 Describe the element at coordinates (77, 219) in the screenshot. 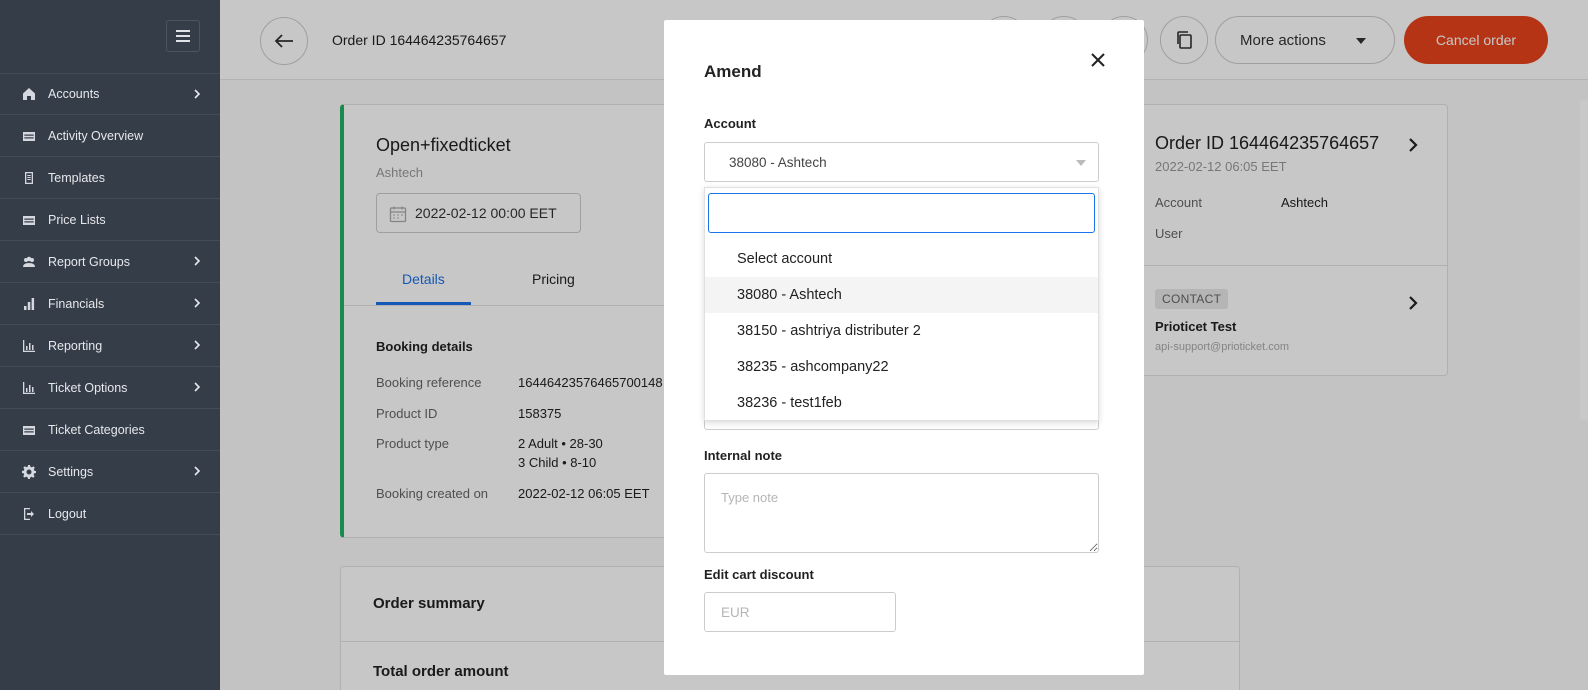

I see `sidebar-item-label: Price Lists` at that location.